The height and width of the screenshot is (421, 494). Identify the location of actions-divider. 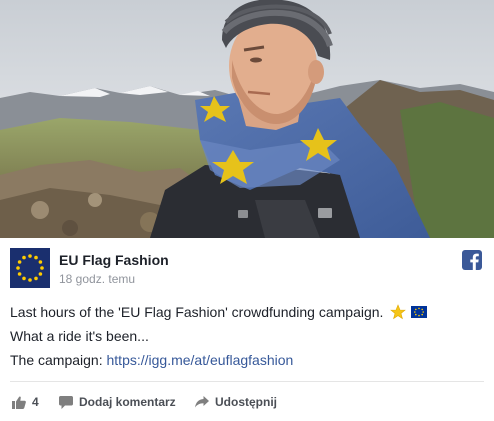
(247, 381).